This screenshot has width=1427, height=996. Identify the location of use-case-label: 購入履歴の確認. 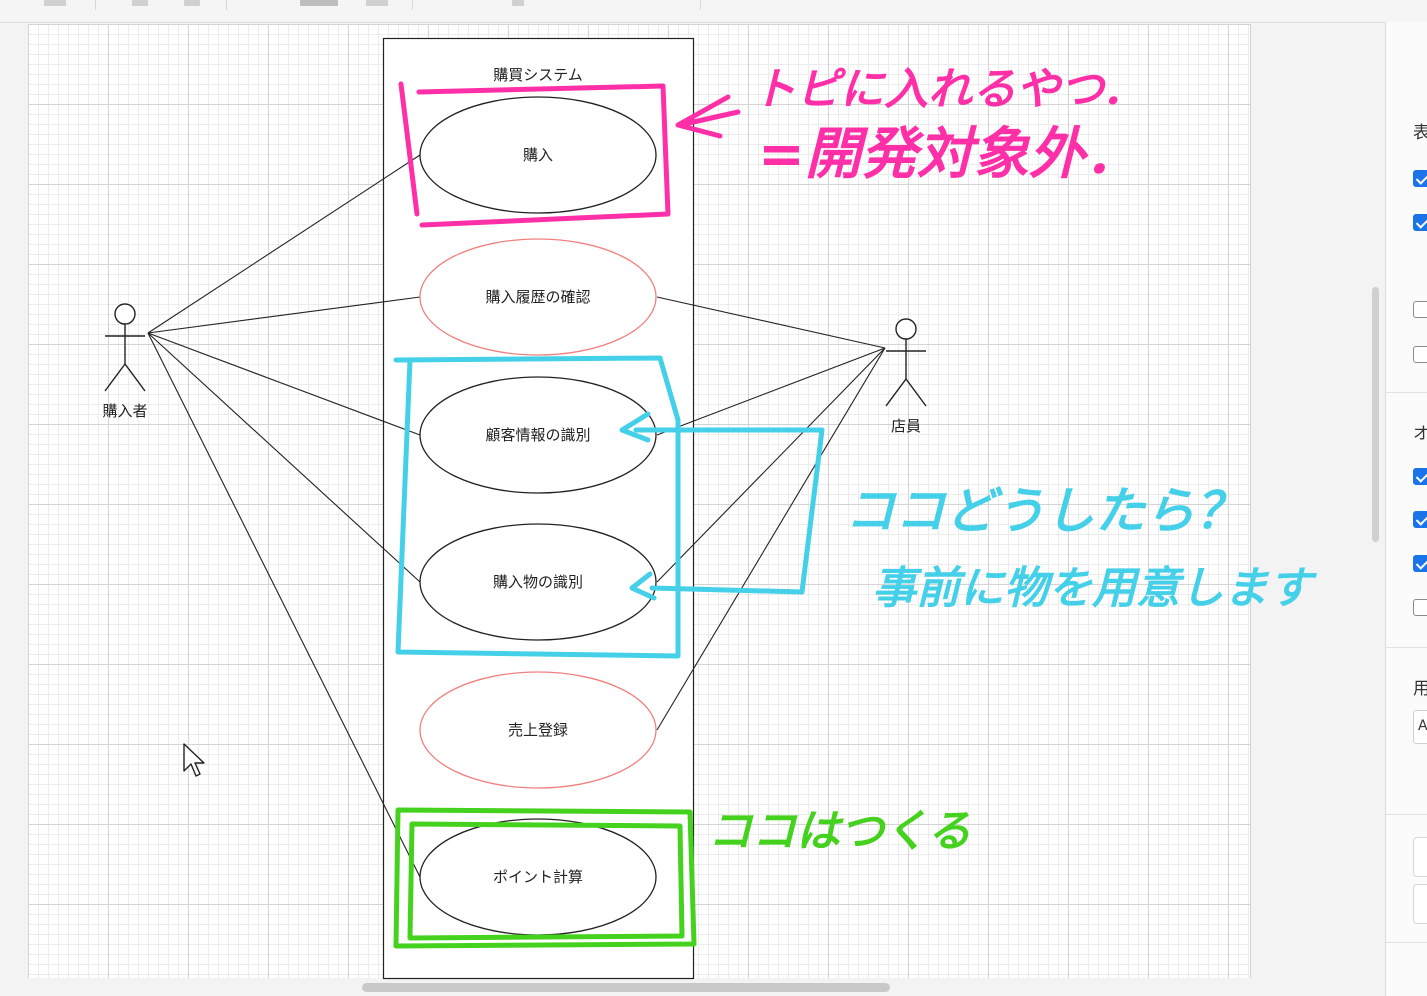
(537, 297).